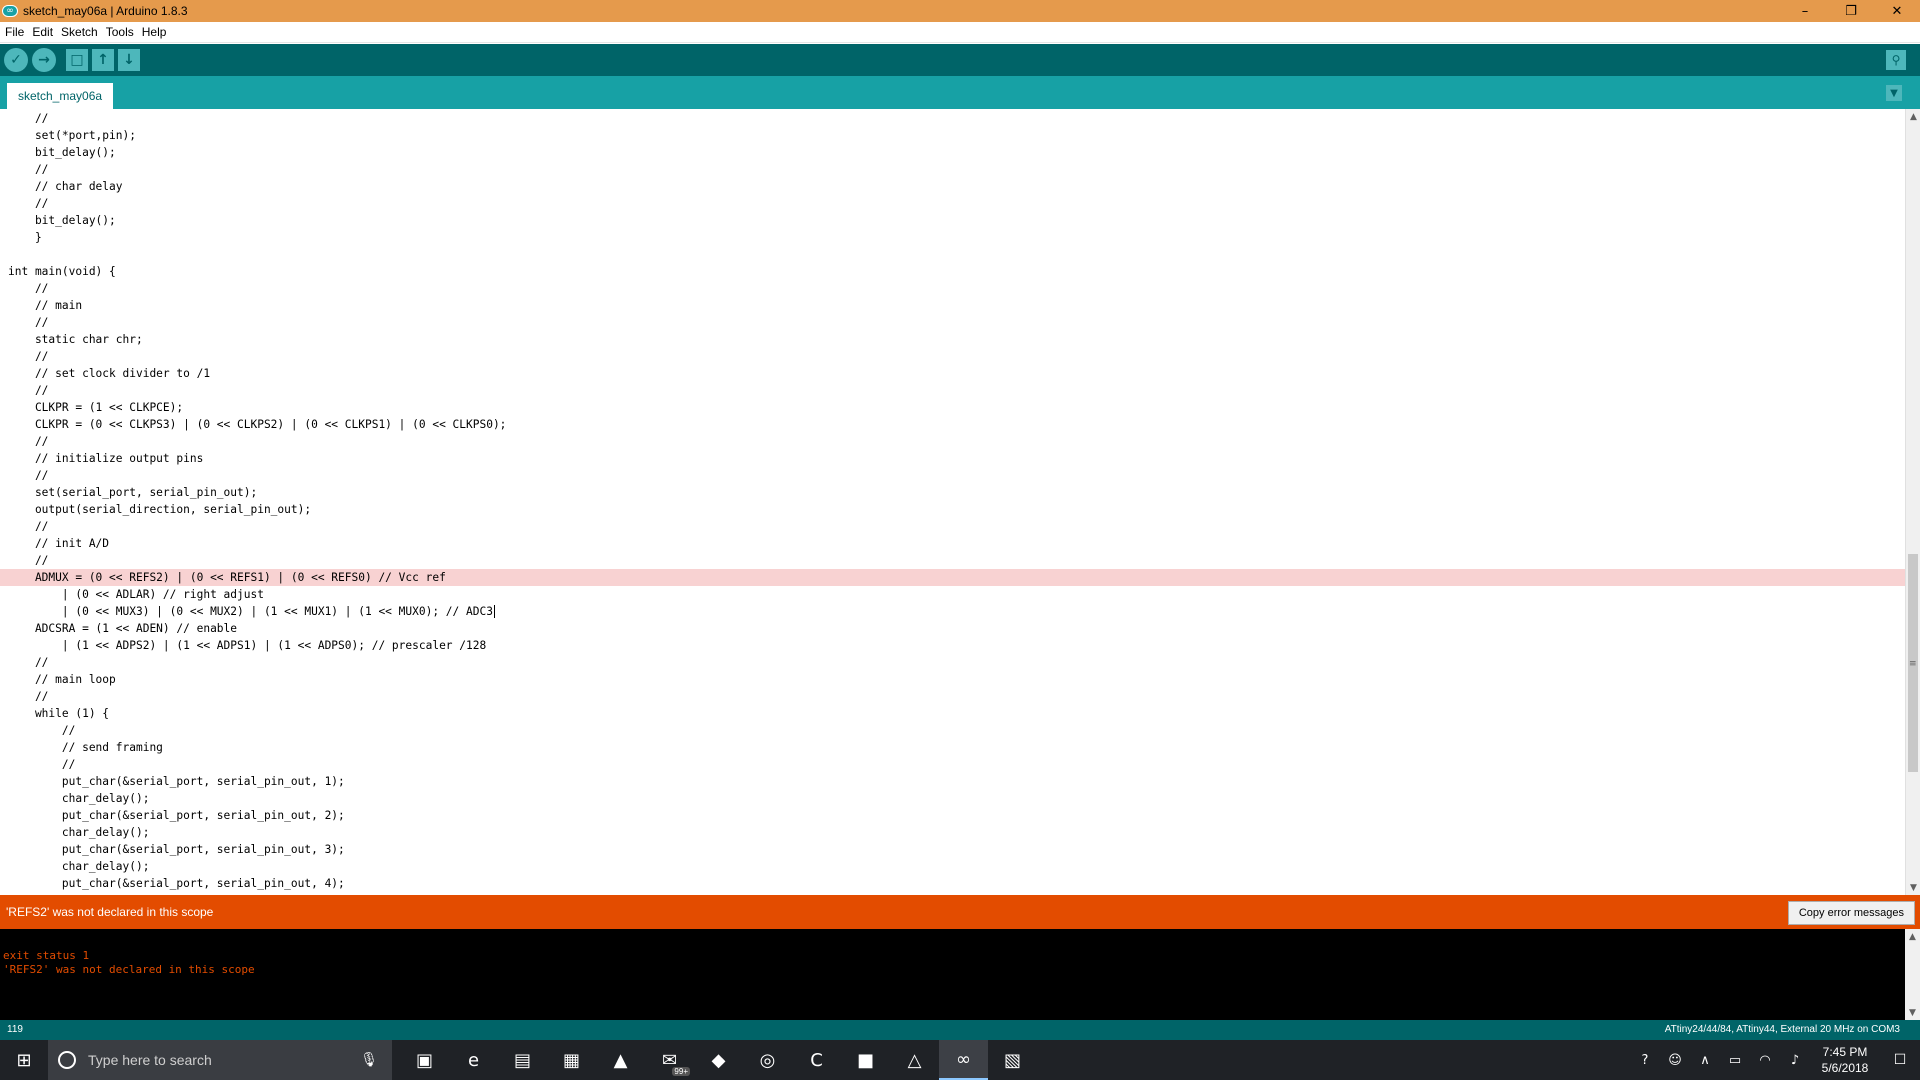 The height and width of the screenshot is (1080, 1920). Describe the element at coordinates (1912, 502) in the screenshot. I see `editor-scrollbar: ▲ ≡ ▼` at that location.